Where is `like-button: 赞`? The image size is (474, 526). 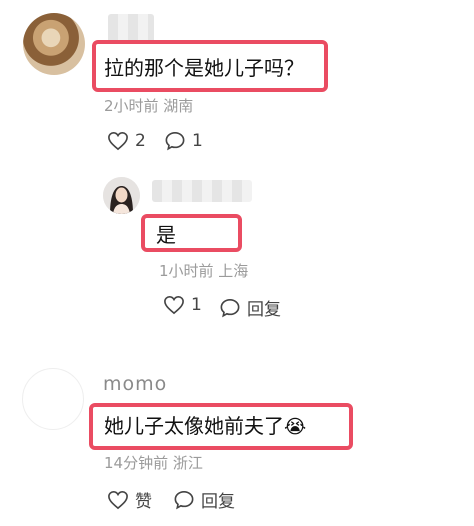 like-button: 赞 is located at coordinates (129, 499).